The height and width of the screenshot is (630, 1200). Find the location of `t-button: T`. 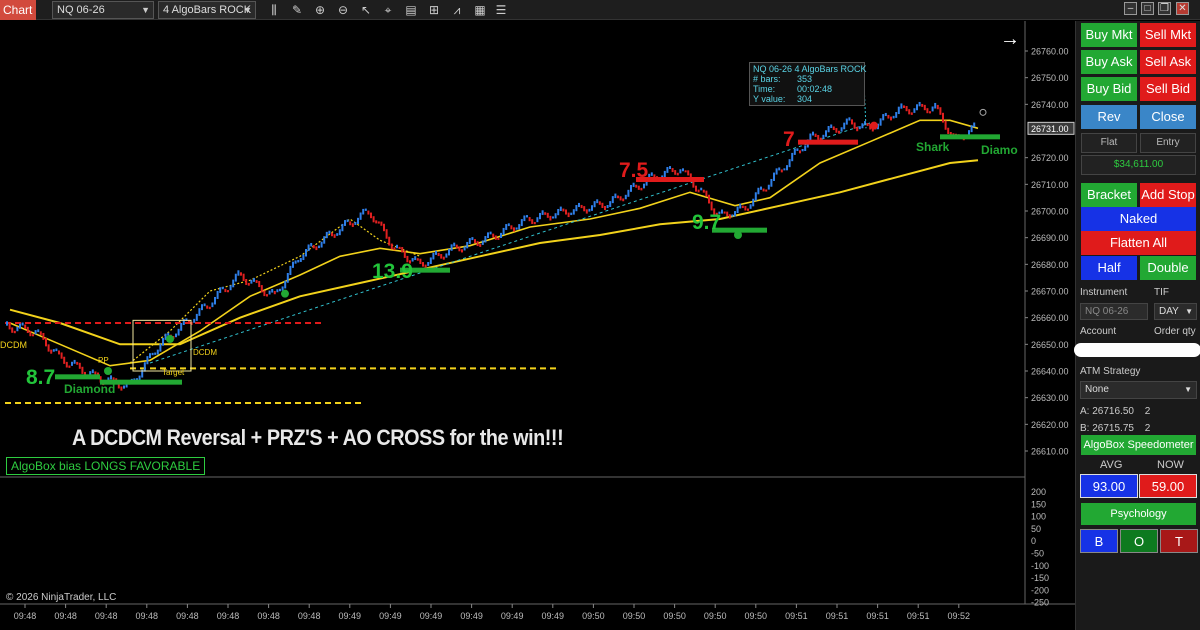

t-button: T is located at coordinates (1179, 541).